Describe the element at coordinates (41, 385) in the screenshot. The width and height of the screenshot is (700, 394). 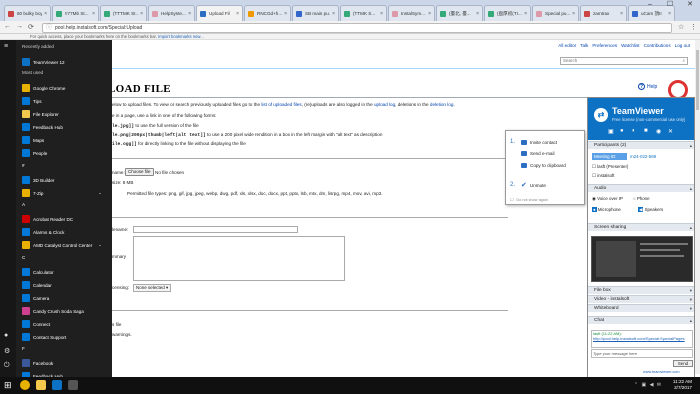
I see `file-explorer-taskbar-icon` at that location.